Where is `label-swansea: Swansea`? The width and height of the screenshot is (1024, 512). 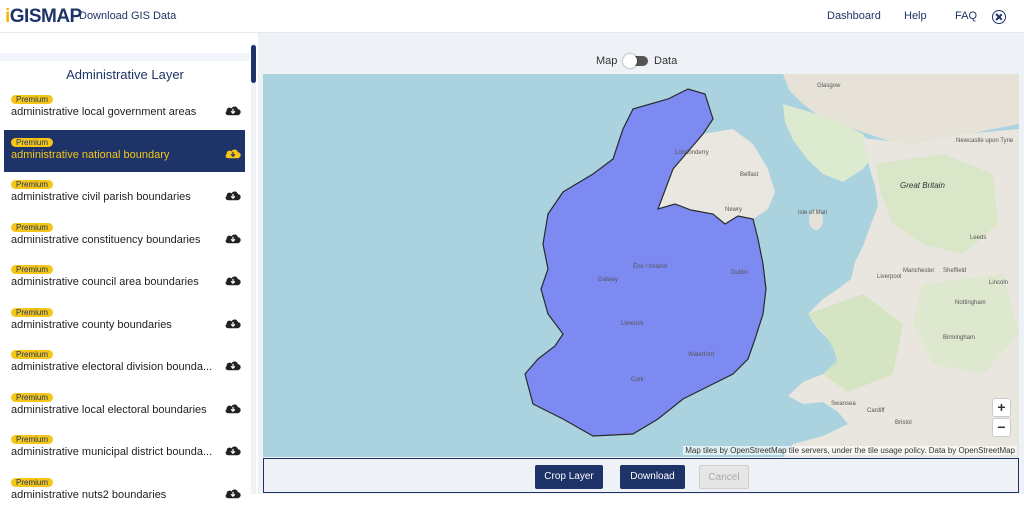
label-swansea: Swansea is located at coordinates (843, 404).